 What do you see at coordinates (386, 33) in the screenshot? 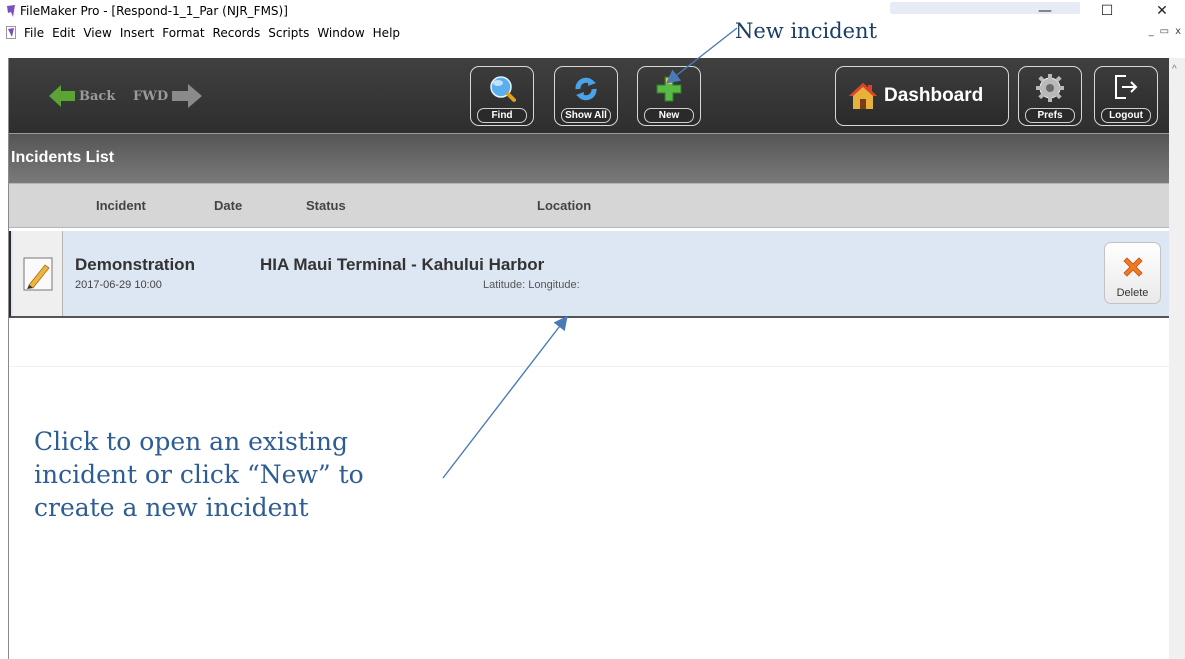
I see `menu-help: Help` at bounding box center [386, 33].